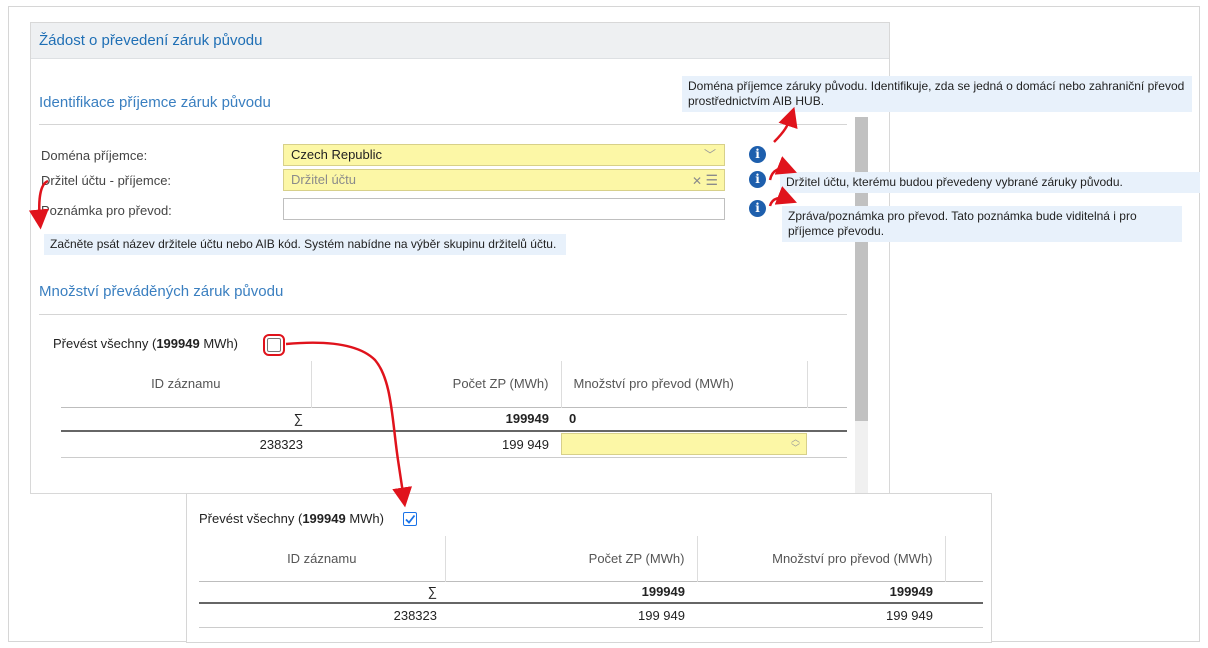  I want to click on domain-label: Doména příjemce:, so click(94, 155).